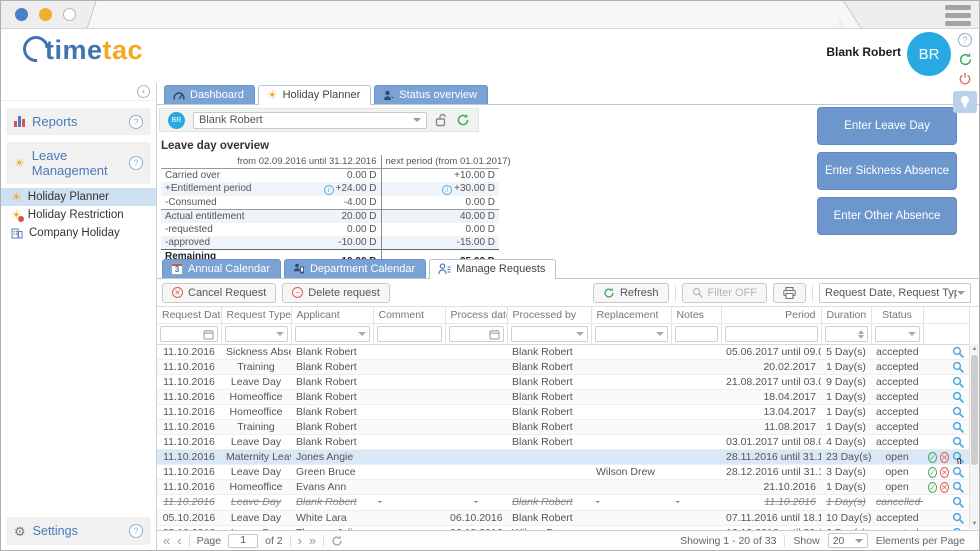  What do you see at coordinates (476, 315) in the screenshot?
I see `column-header-process_date: Process date` at bounding box center [476, 315].